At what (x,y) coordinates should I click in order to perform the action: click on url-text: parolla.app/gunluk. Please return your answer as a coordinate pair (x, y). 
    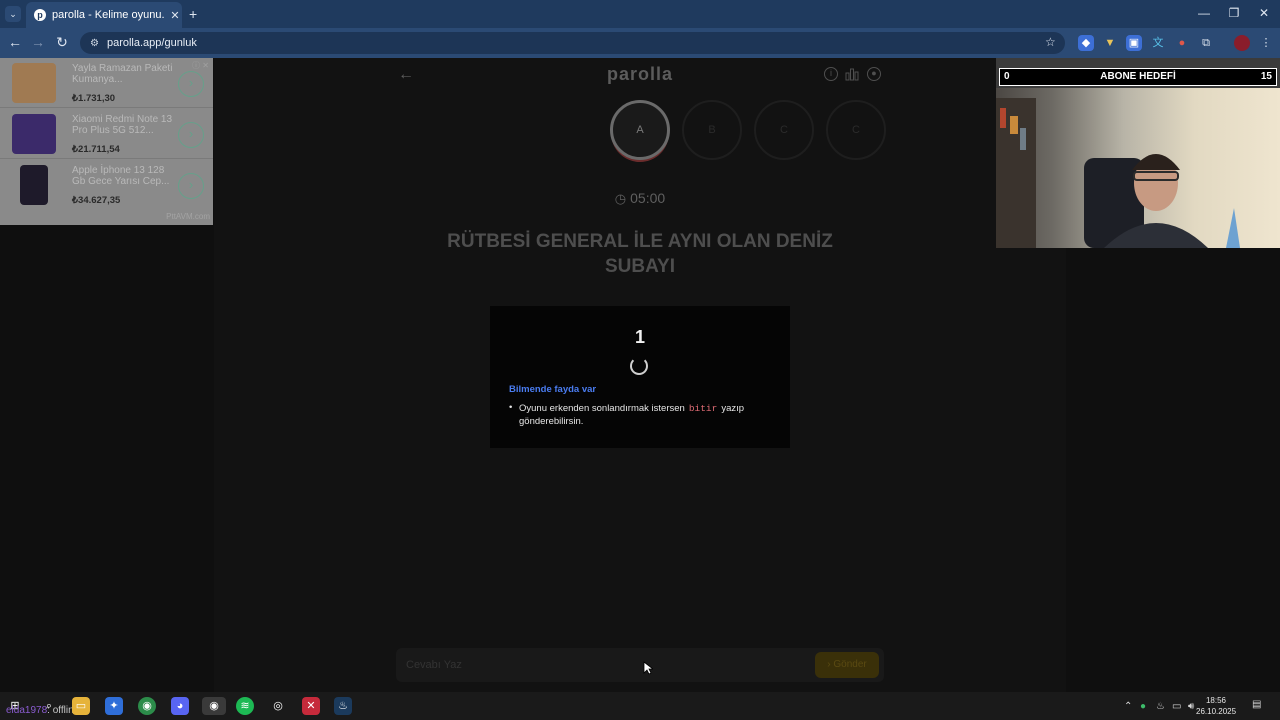
    Looking at the image, I should click on (151, 43).